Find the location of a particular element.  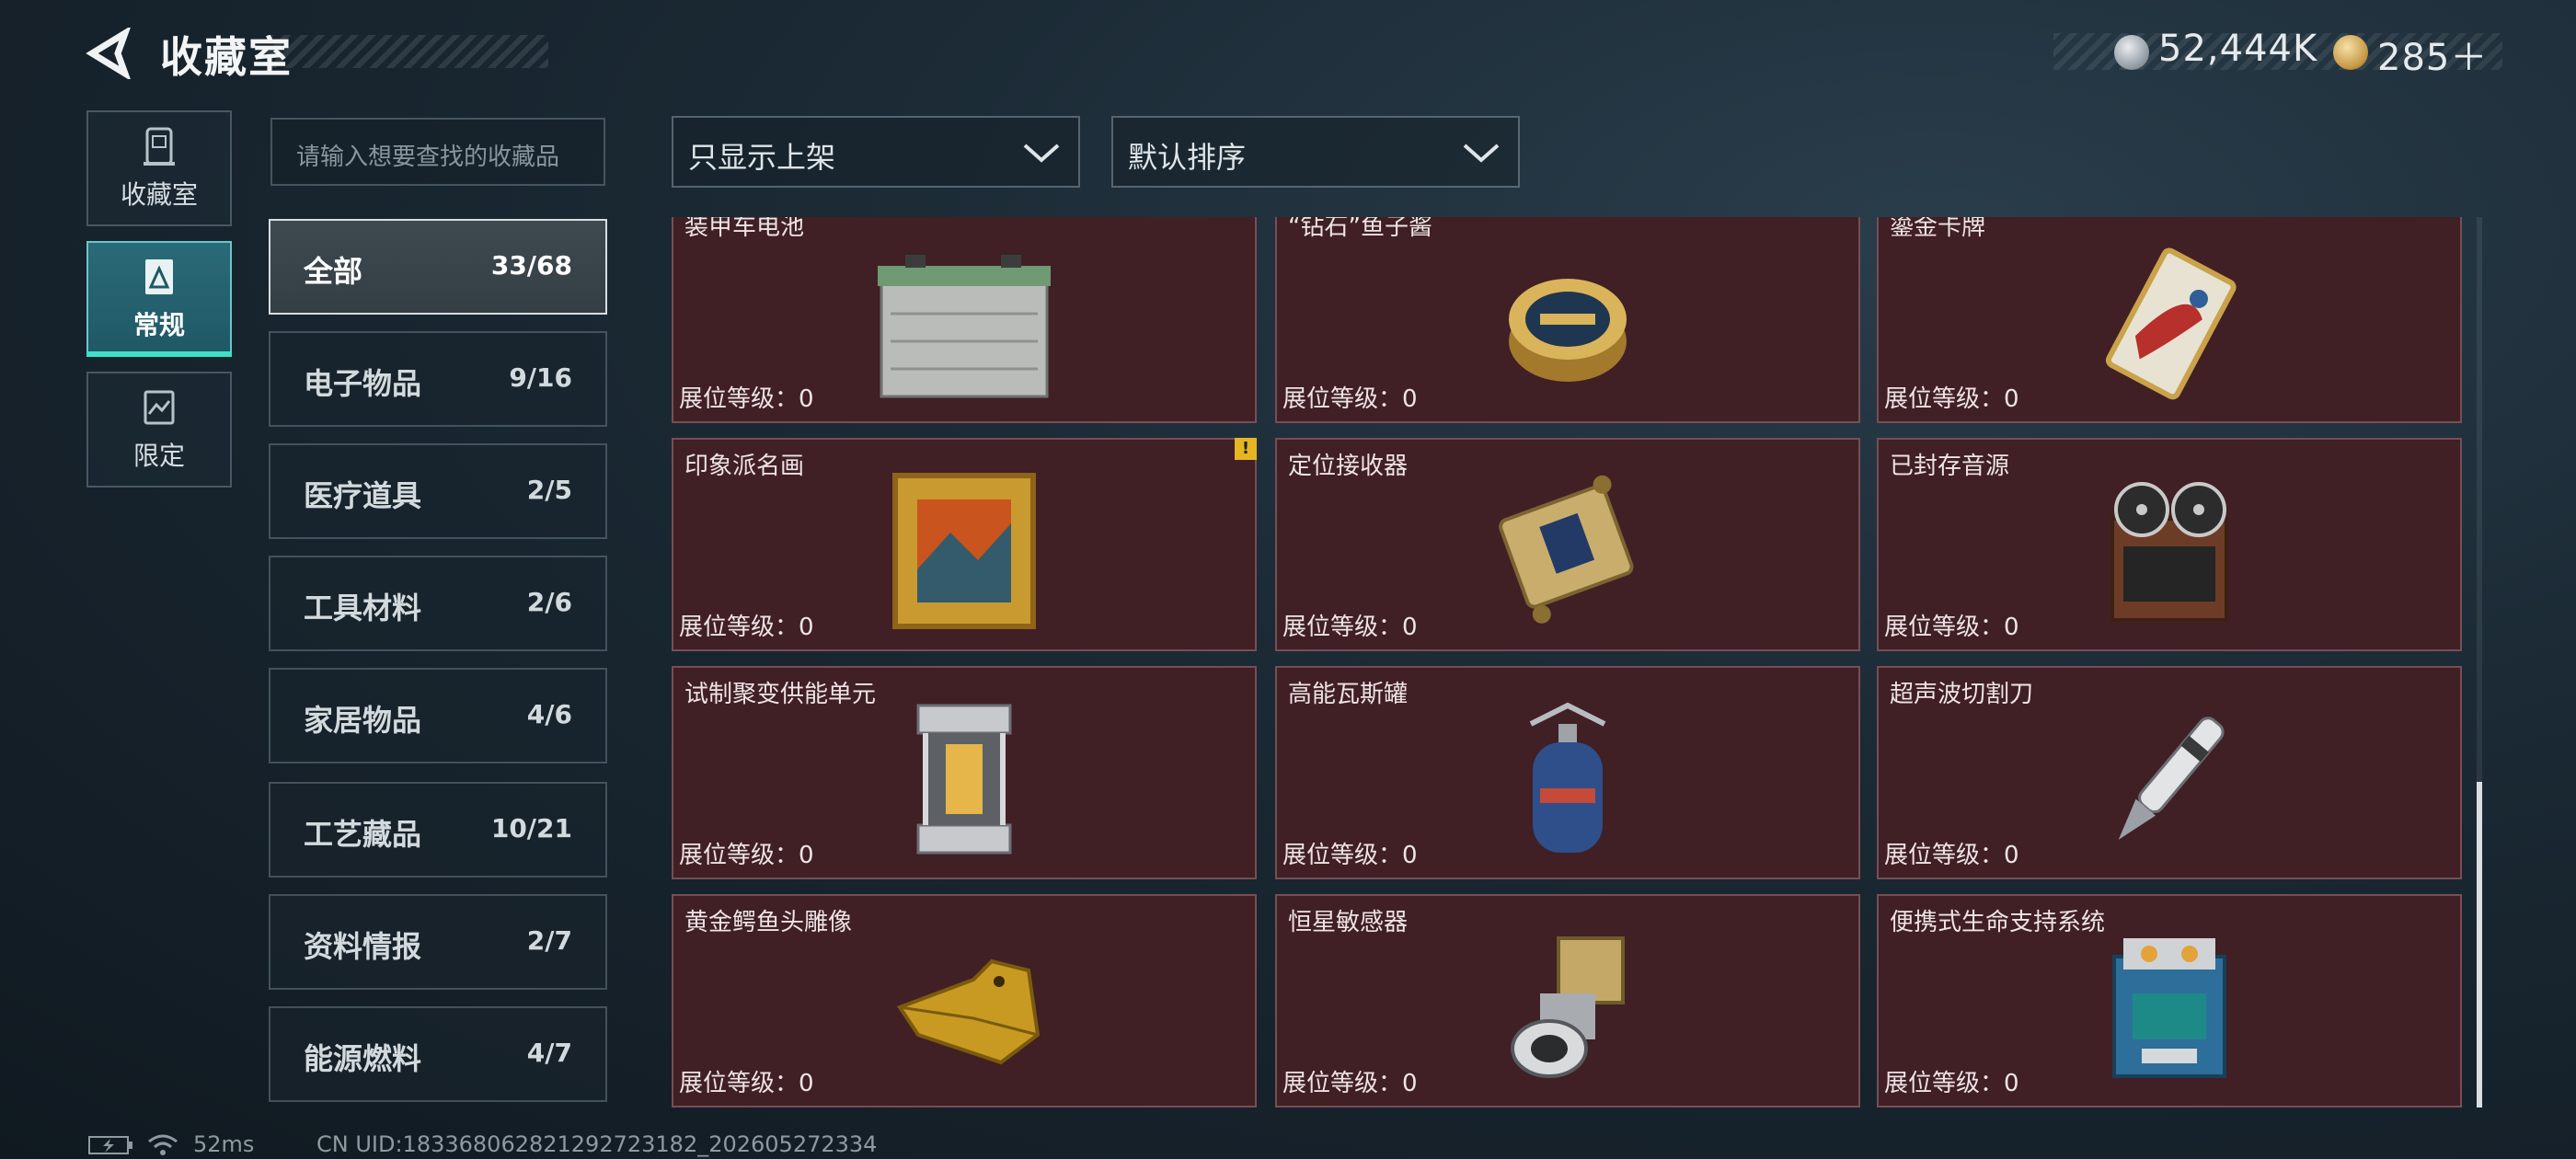

category-count: 10/21 is located at coordinates (531, 828).